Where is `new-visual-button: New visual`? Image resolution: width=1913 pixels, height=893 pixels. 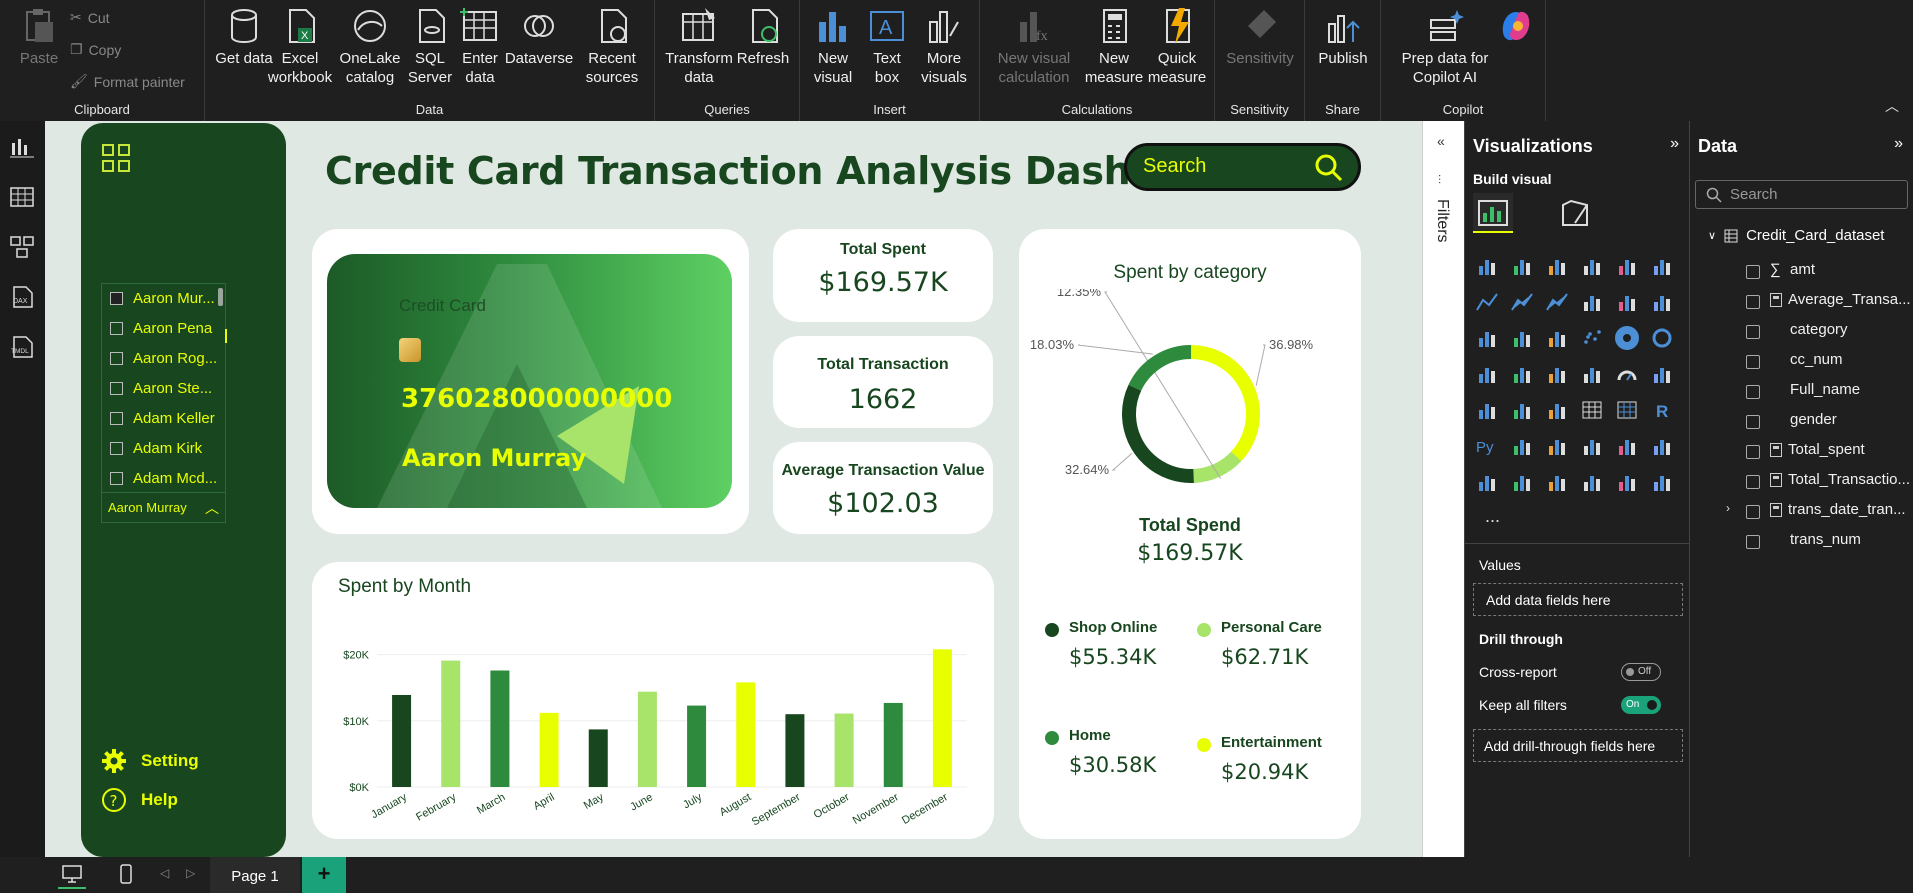
new-visual-button: New visual is located at coordinates (833, 46).